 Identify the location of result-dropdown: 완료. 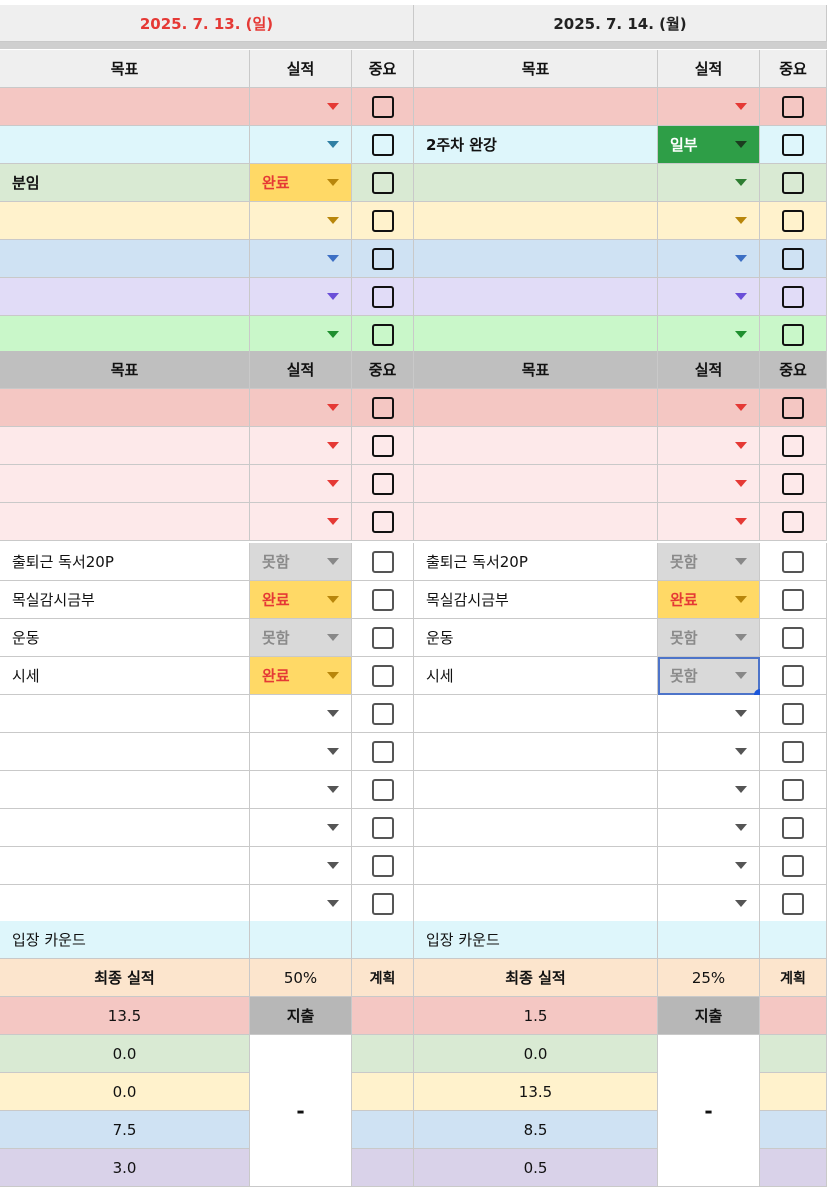
(709, 600).